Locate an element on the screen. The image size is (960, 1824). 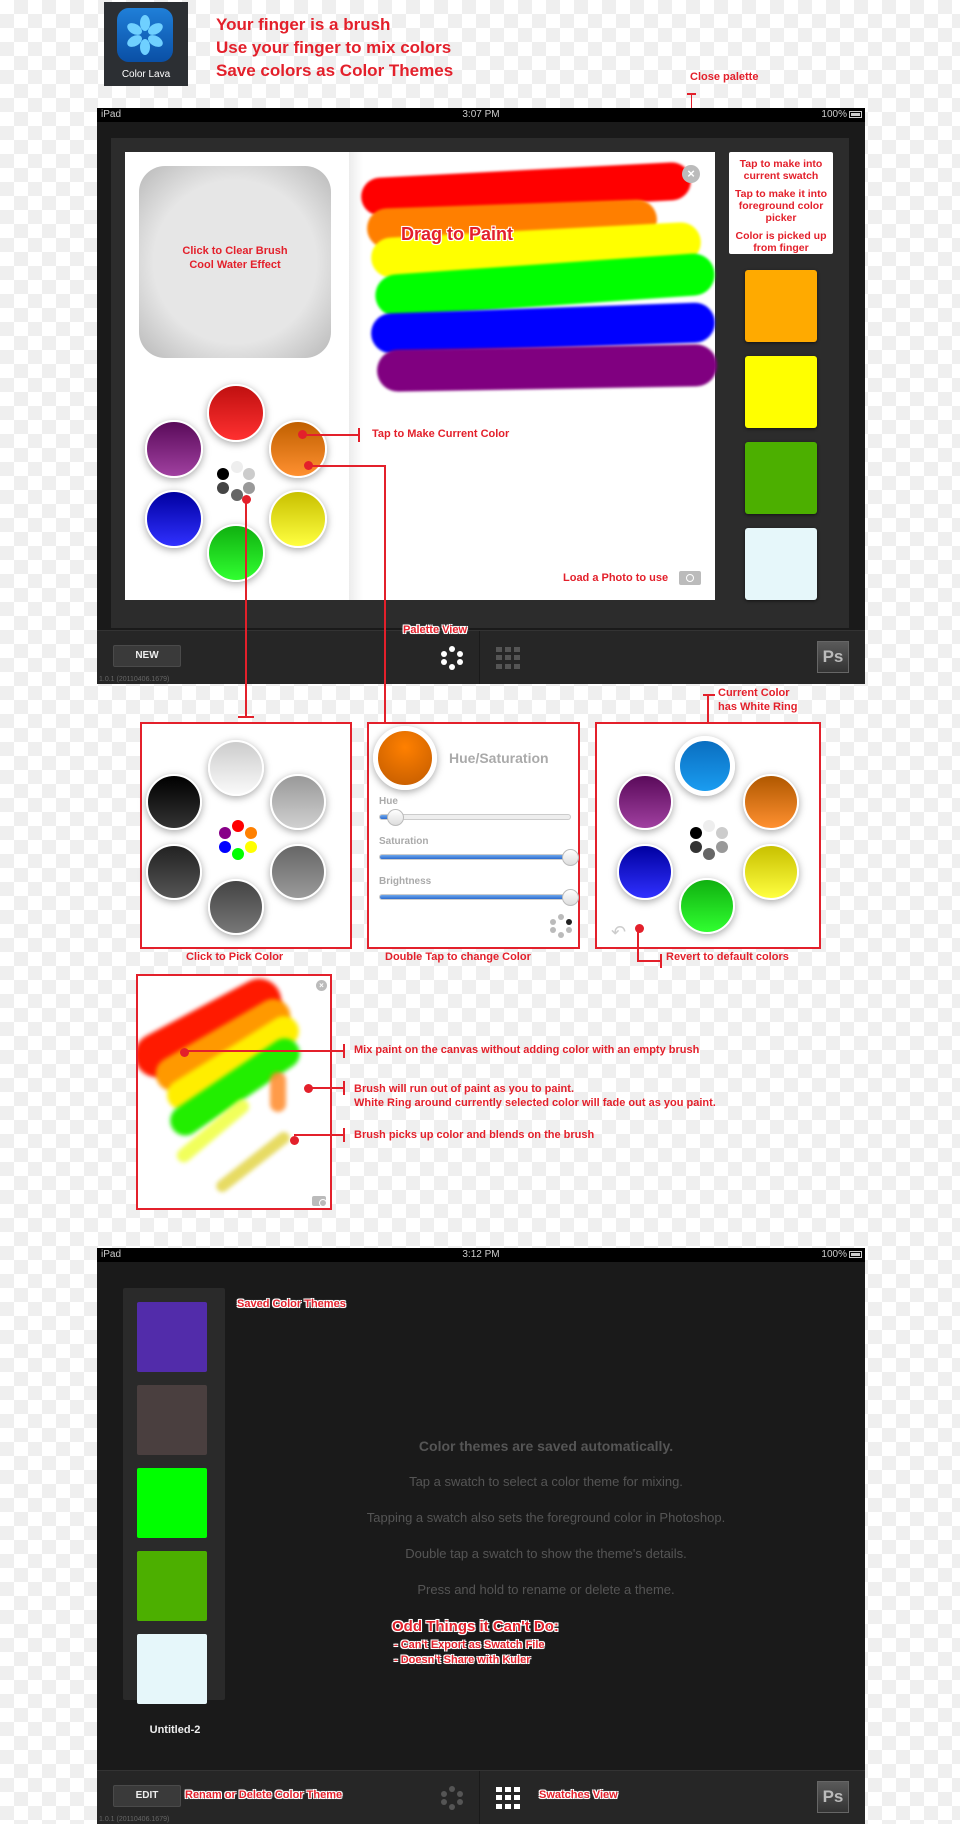
battery-icon is located at coordinates (855, 1254).